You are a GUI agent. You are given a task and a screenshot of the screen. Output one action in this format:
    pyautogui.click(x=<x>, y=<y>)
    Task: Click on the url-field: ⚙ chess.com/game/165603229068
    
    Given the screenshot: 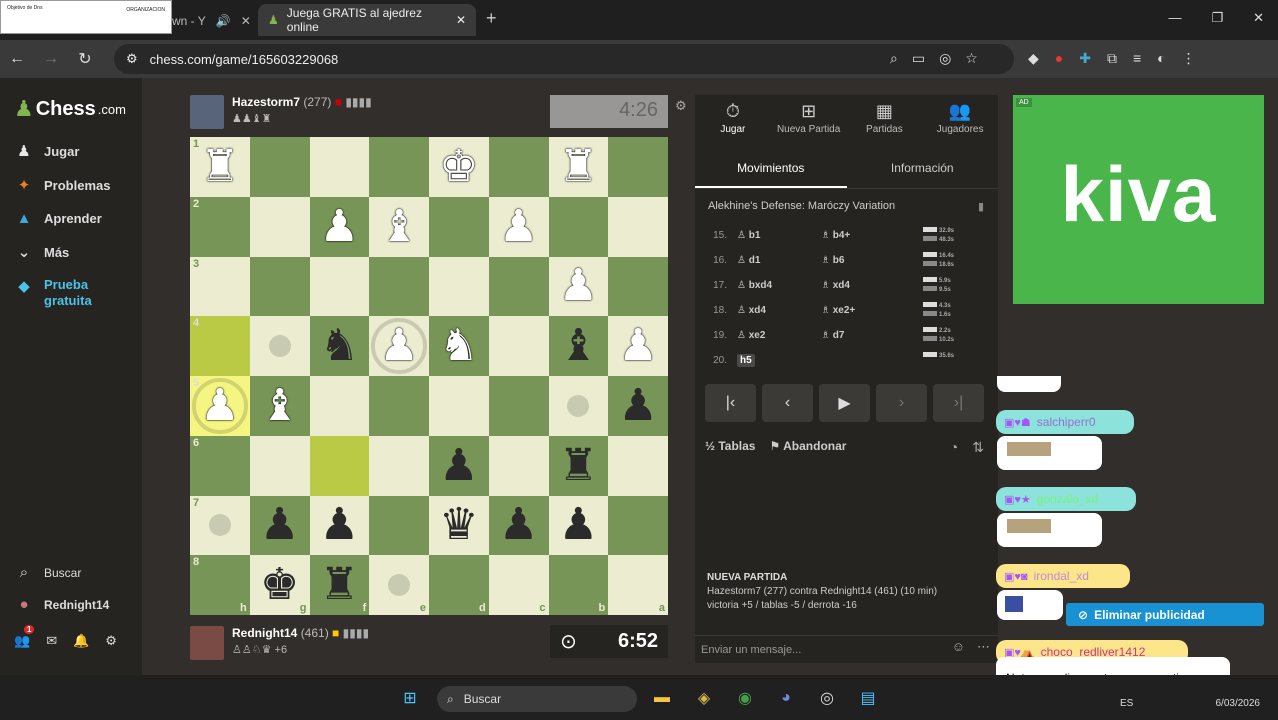 What is the action you would take?
    pyautogui.click(x=564, y=59)
    